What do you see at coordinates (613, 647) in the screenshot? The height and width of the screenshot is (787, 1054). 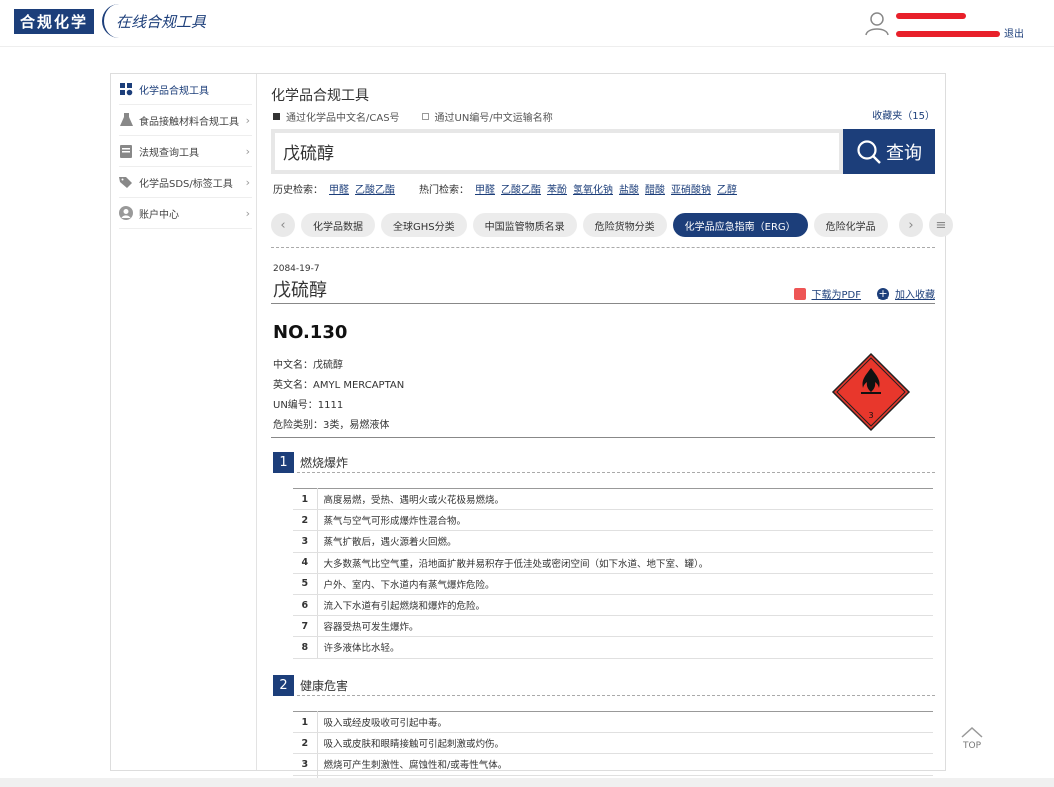 I see `table-row: 8 许多液体比水轻。` at bounding box center [613, 647].